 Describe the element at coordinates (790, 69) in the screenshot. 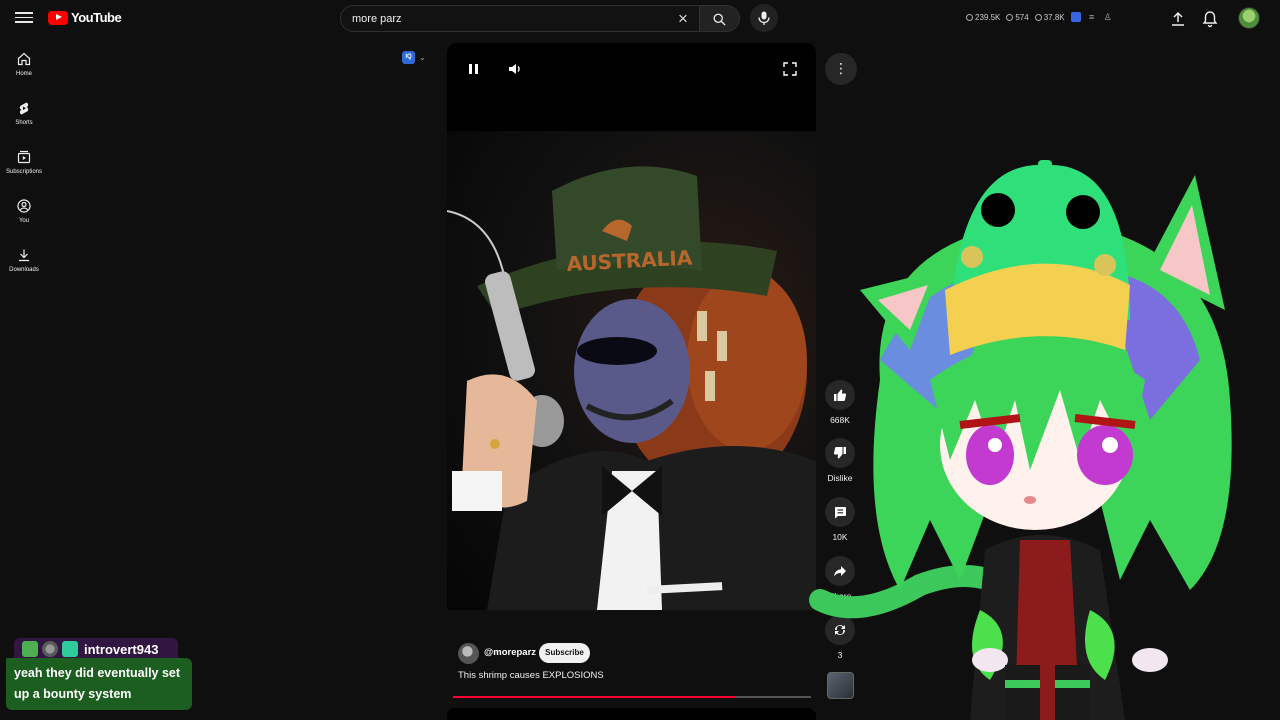

I see `fullscreen-icon` at that location.